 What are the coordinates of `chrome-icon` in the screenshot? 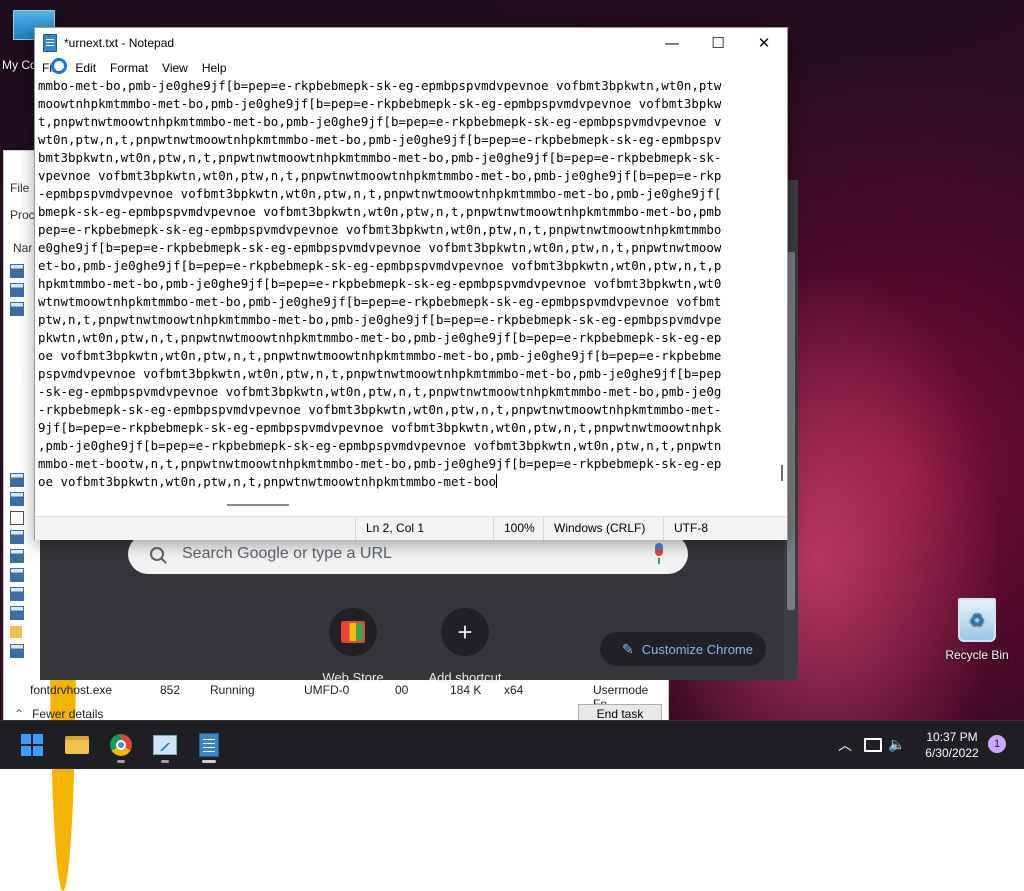 It's located at (121, 745).